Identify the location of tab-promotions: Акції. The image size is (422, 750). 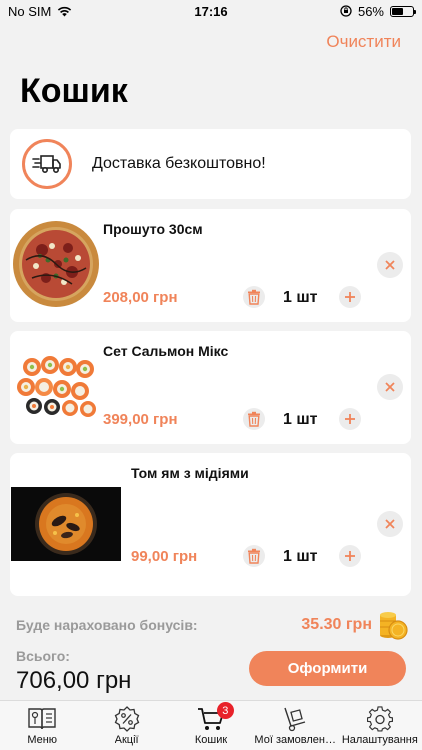
(126, 725).